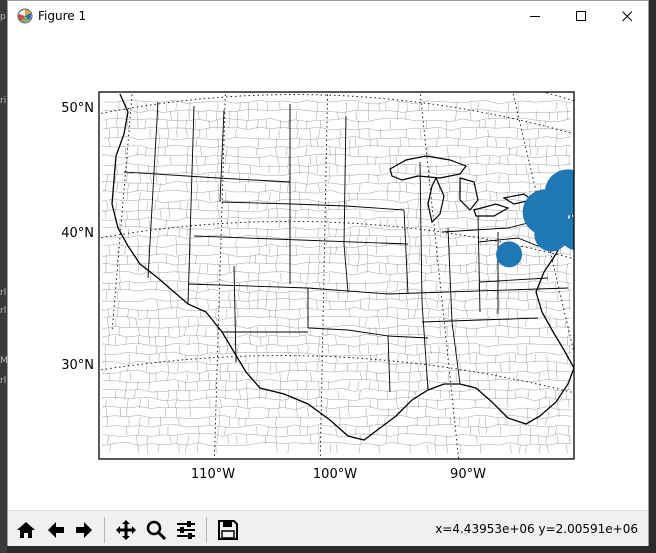 The height and width of the screenshot is (553, 656). What do you see at coordinates (77, 365) in the screenshot?
I see `ytick-label-30n: 30°N` at bounding box center [77, 365].